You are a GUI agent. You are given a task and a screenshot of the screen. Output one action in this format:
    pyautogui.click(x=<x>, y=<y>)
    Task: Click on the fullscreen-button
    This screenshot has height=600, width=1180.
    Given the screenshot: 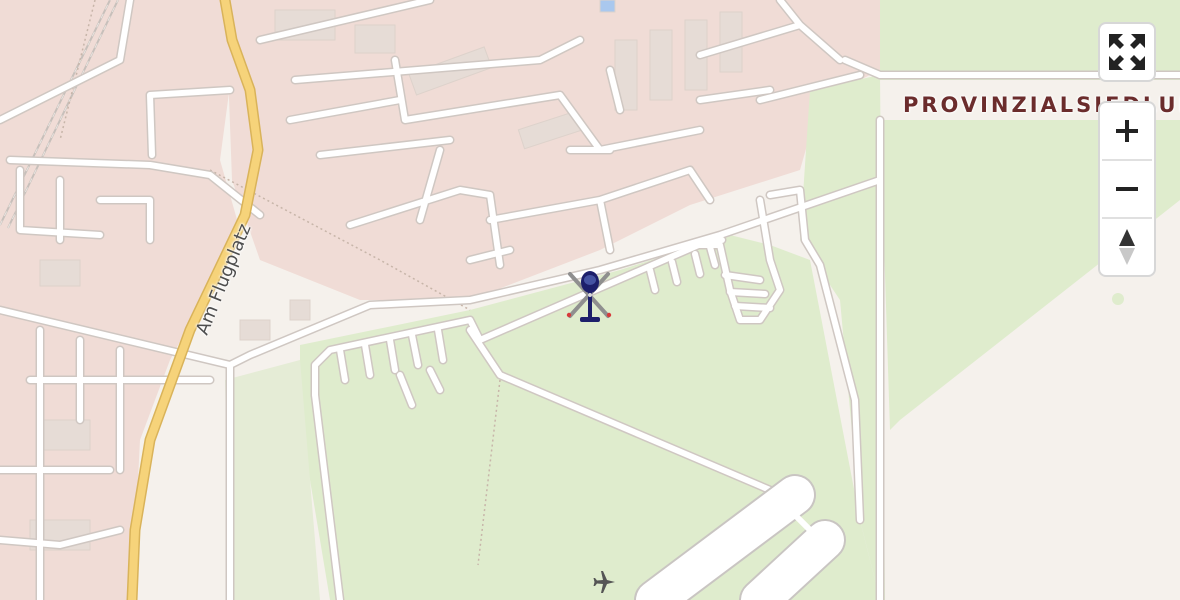 What is the action you would take?
    pyautogui.click(x=1127, y=52)
    